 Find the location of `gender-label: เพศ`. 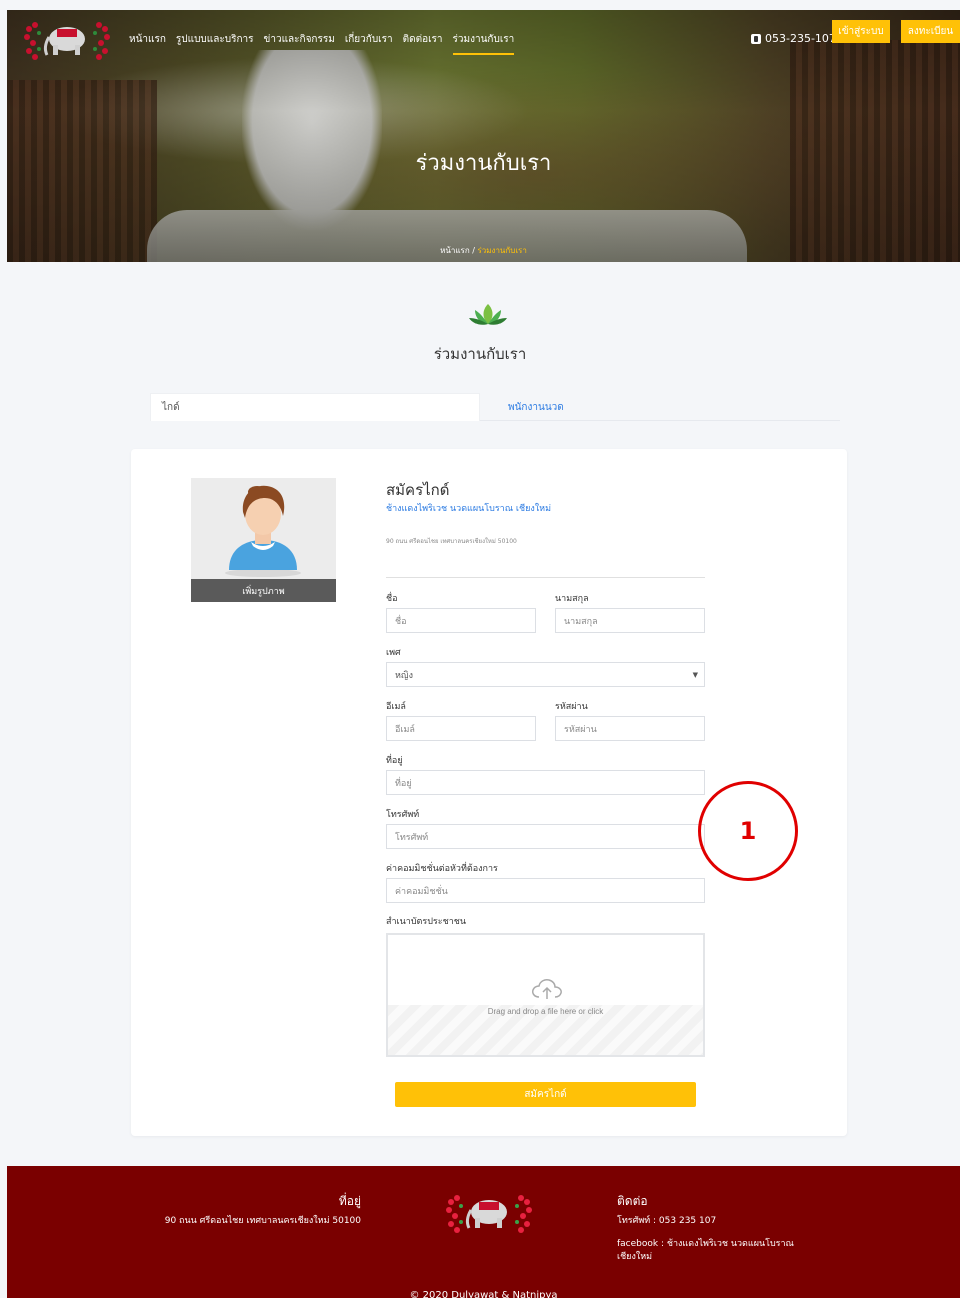

gender-label: เพศ is located at coordinates (393, 653).